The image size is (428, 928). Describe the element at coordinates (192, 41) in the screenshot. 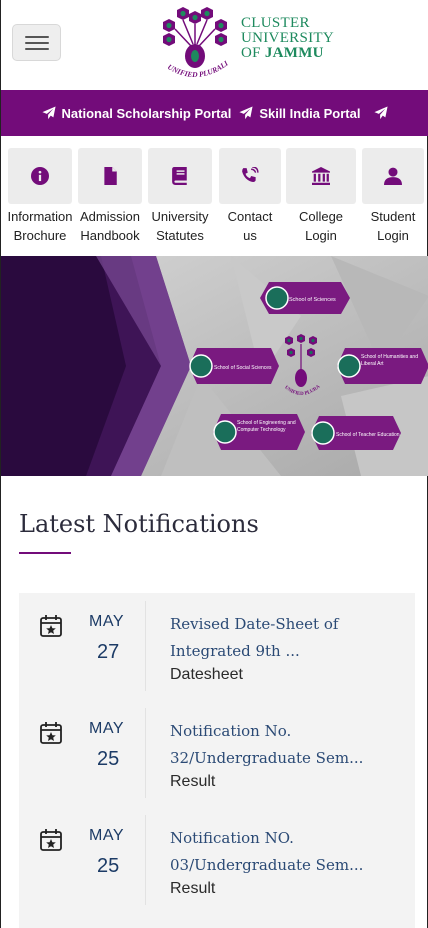

I see `peacock-emblem-icon: UNIFIED PLURALITY` at that location.